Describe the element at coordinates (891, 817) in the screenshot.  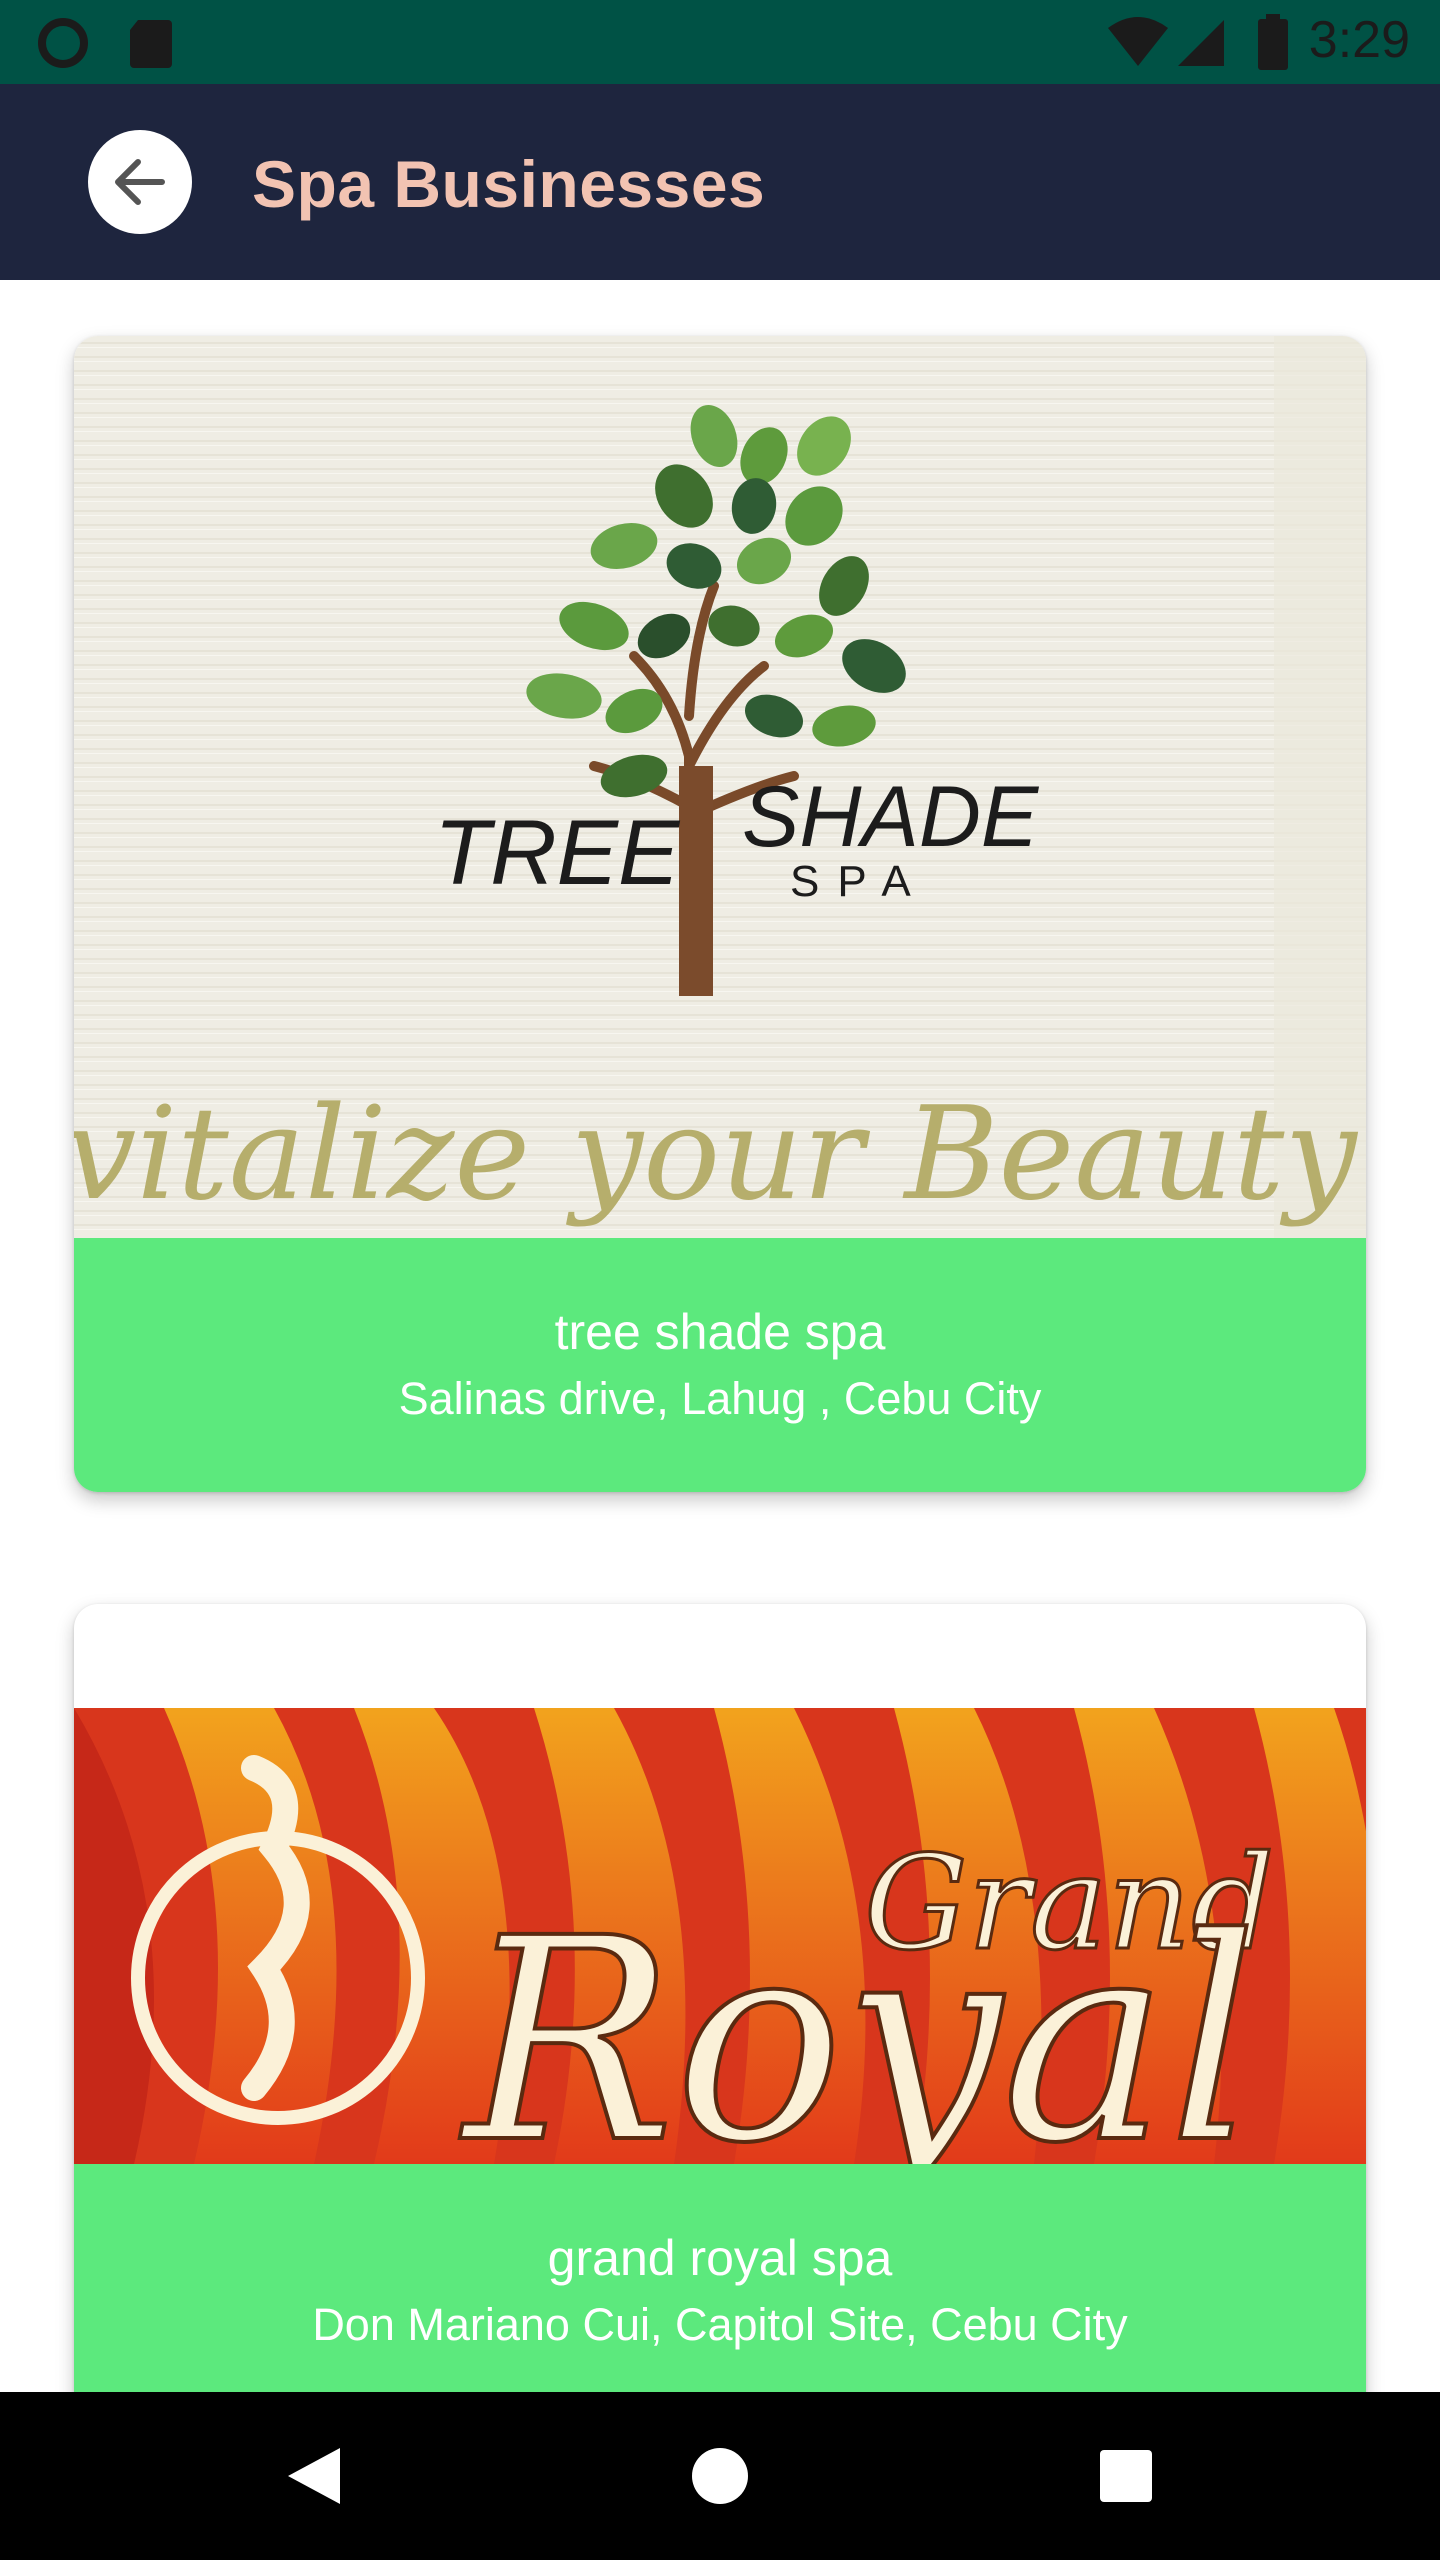
I see `svg-text: SHADE` at that location.